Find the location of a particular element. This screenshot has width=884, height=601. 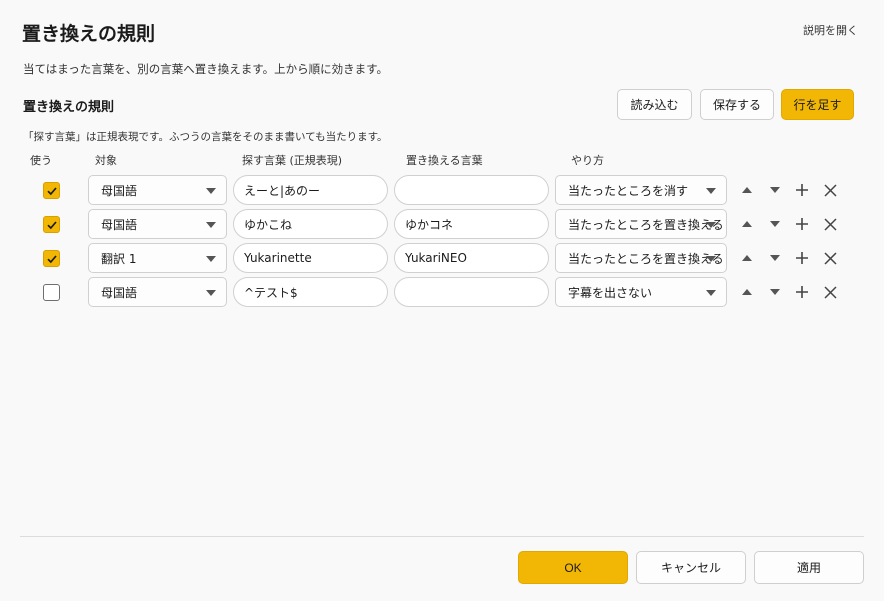

dialog-description: 当てはまった言葉を、別の言葉へ置き換えます。上から順に効きます。 is located at coordinates (206, 69).